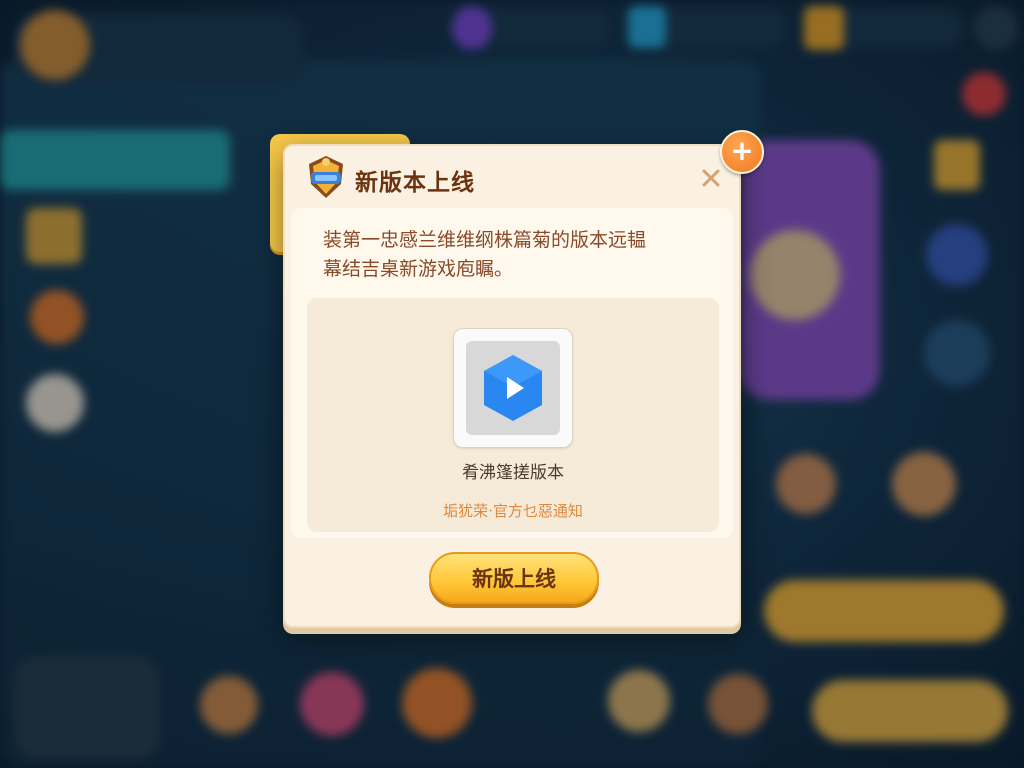  What do you see at coordinates (742, 152) in the screenshot?
I see `plus-icon: +` at bounding box center [742, 152].